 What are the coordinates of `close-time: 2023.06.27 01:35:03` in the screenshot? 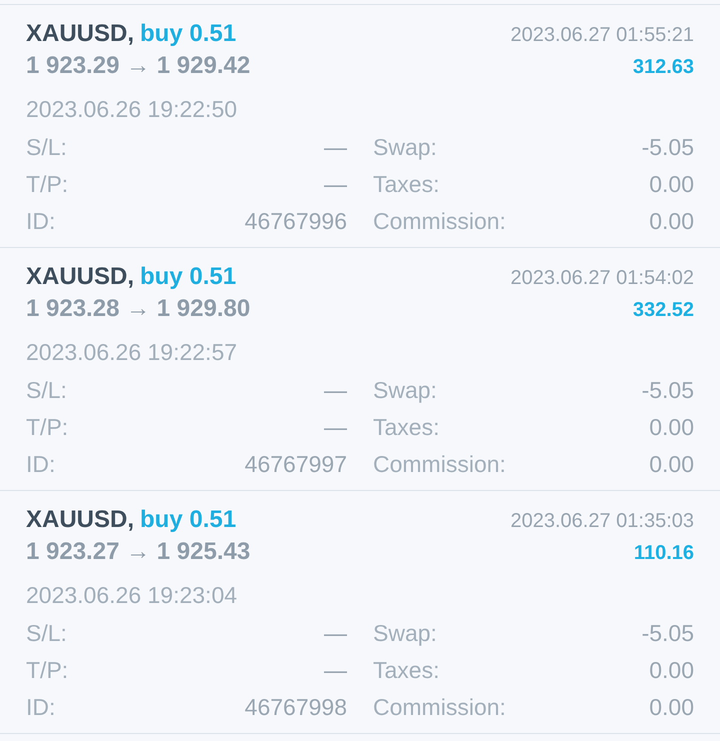 It's located at (602, 521).